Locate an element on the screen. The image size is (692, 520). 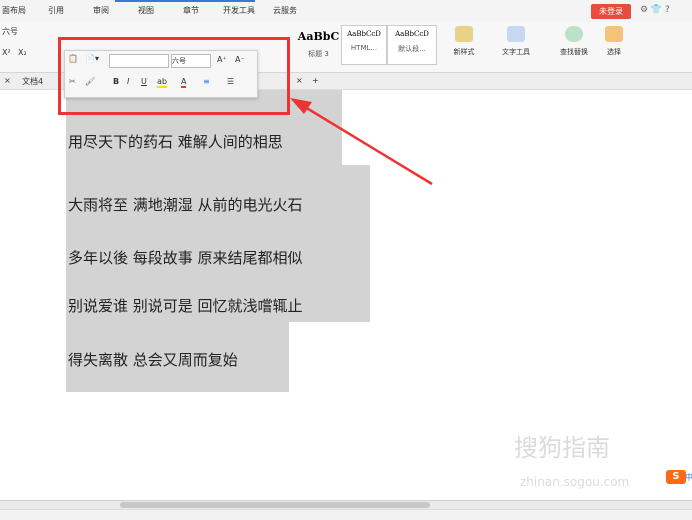
horizontal-scrollbar is located at coordinates (346, 504).